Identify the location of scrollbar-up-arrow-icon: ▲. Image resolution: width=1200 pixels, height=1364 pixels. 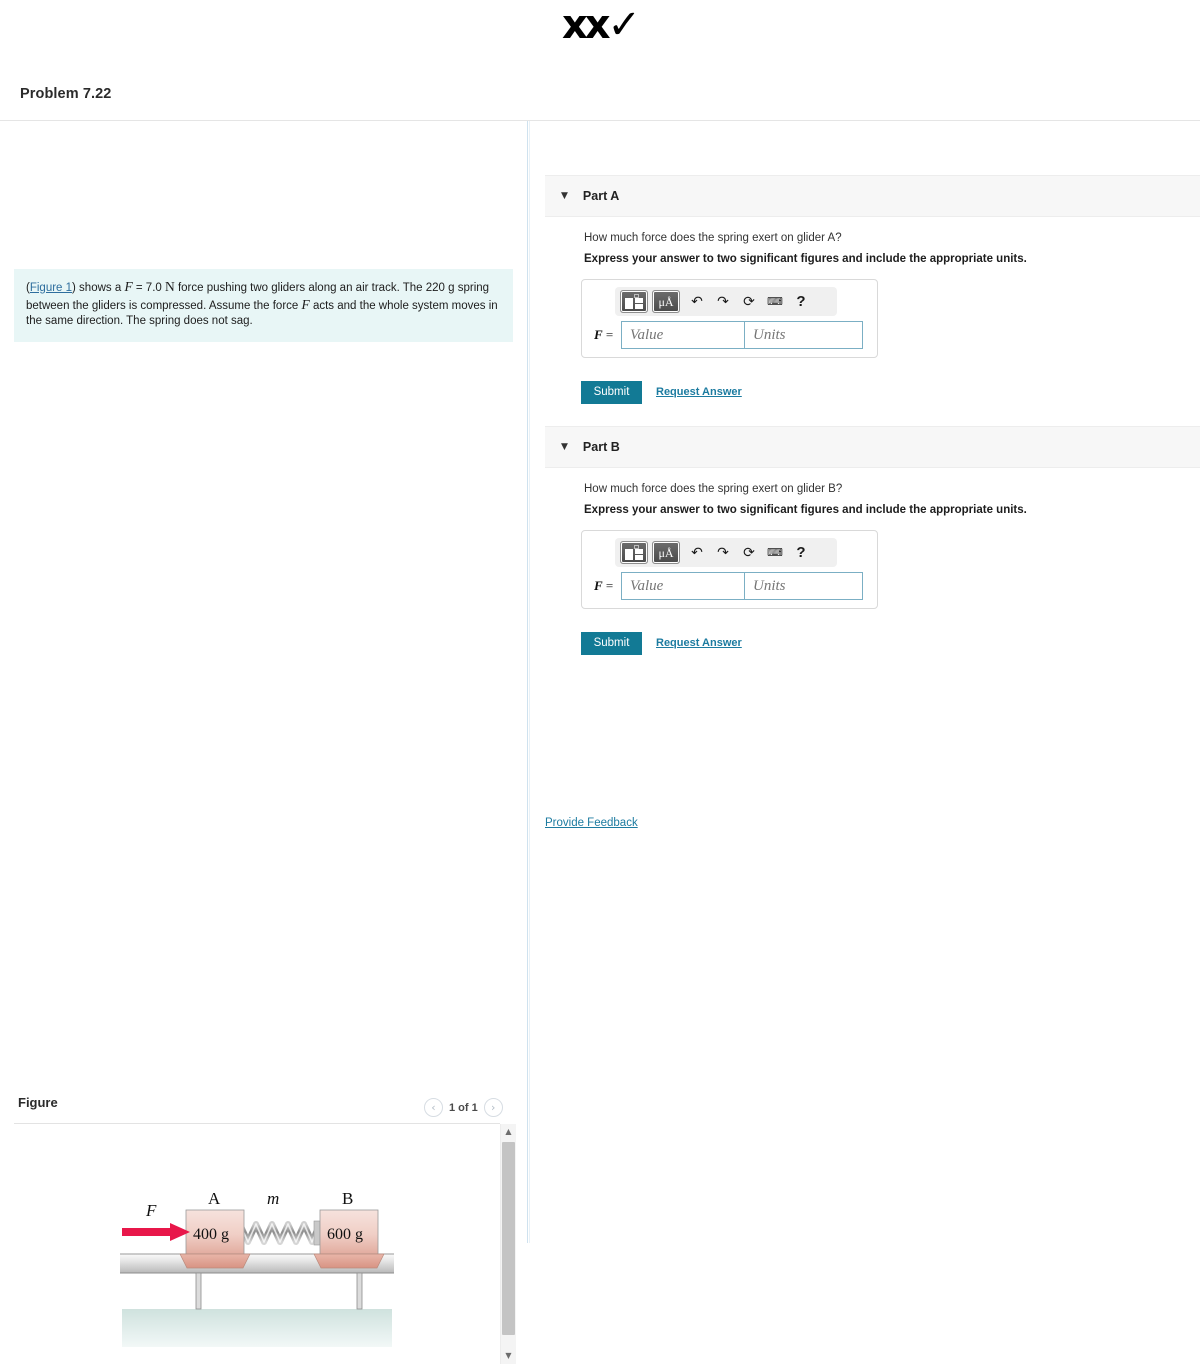
(508, 1132).